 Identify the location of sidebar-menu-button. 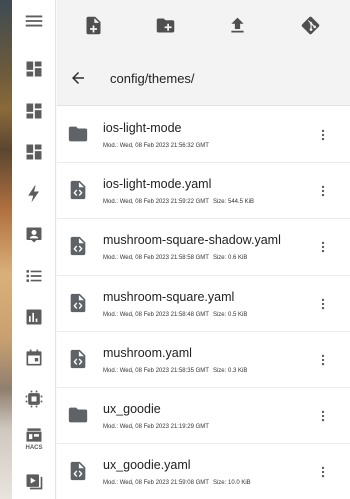
(34, 21).